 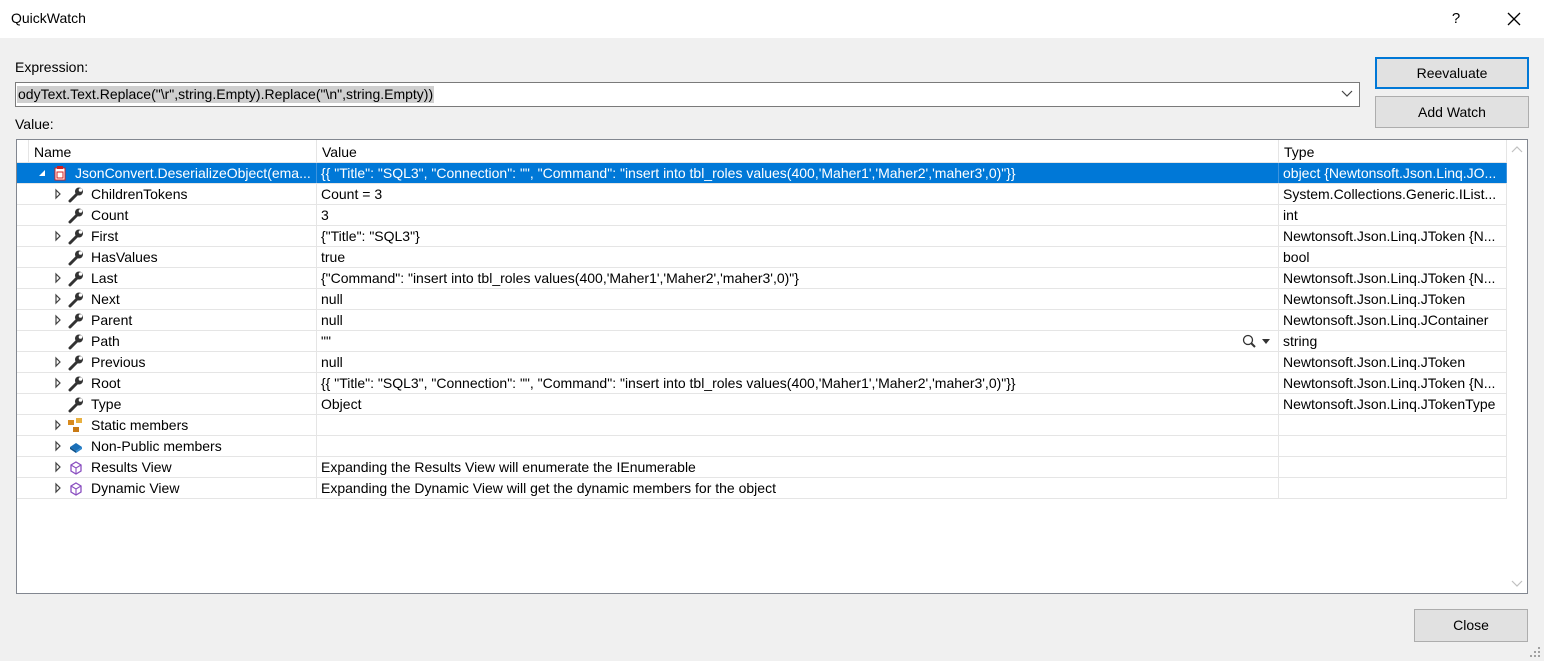 What do you see at coordinates (1259, 341) in the screenshot?
I see `text-visualizer-magnifier-icon` at bounding box center [1259, 341].